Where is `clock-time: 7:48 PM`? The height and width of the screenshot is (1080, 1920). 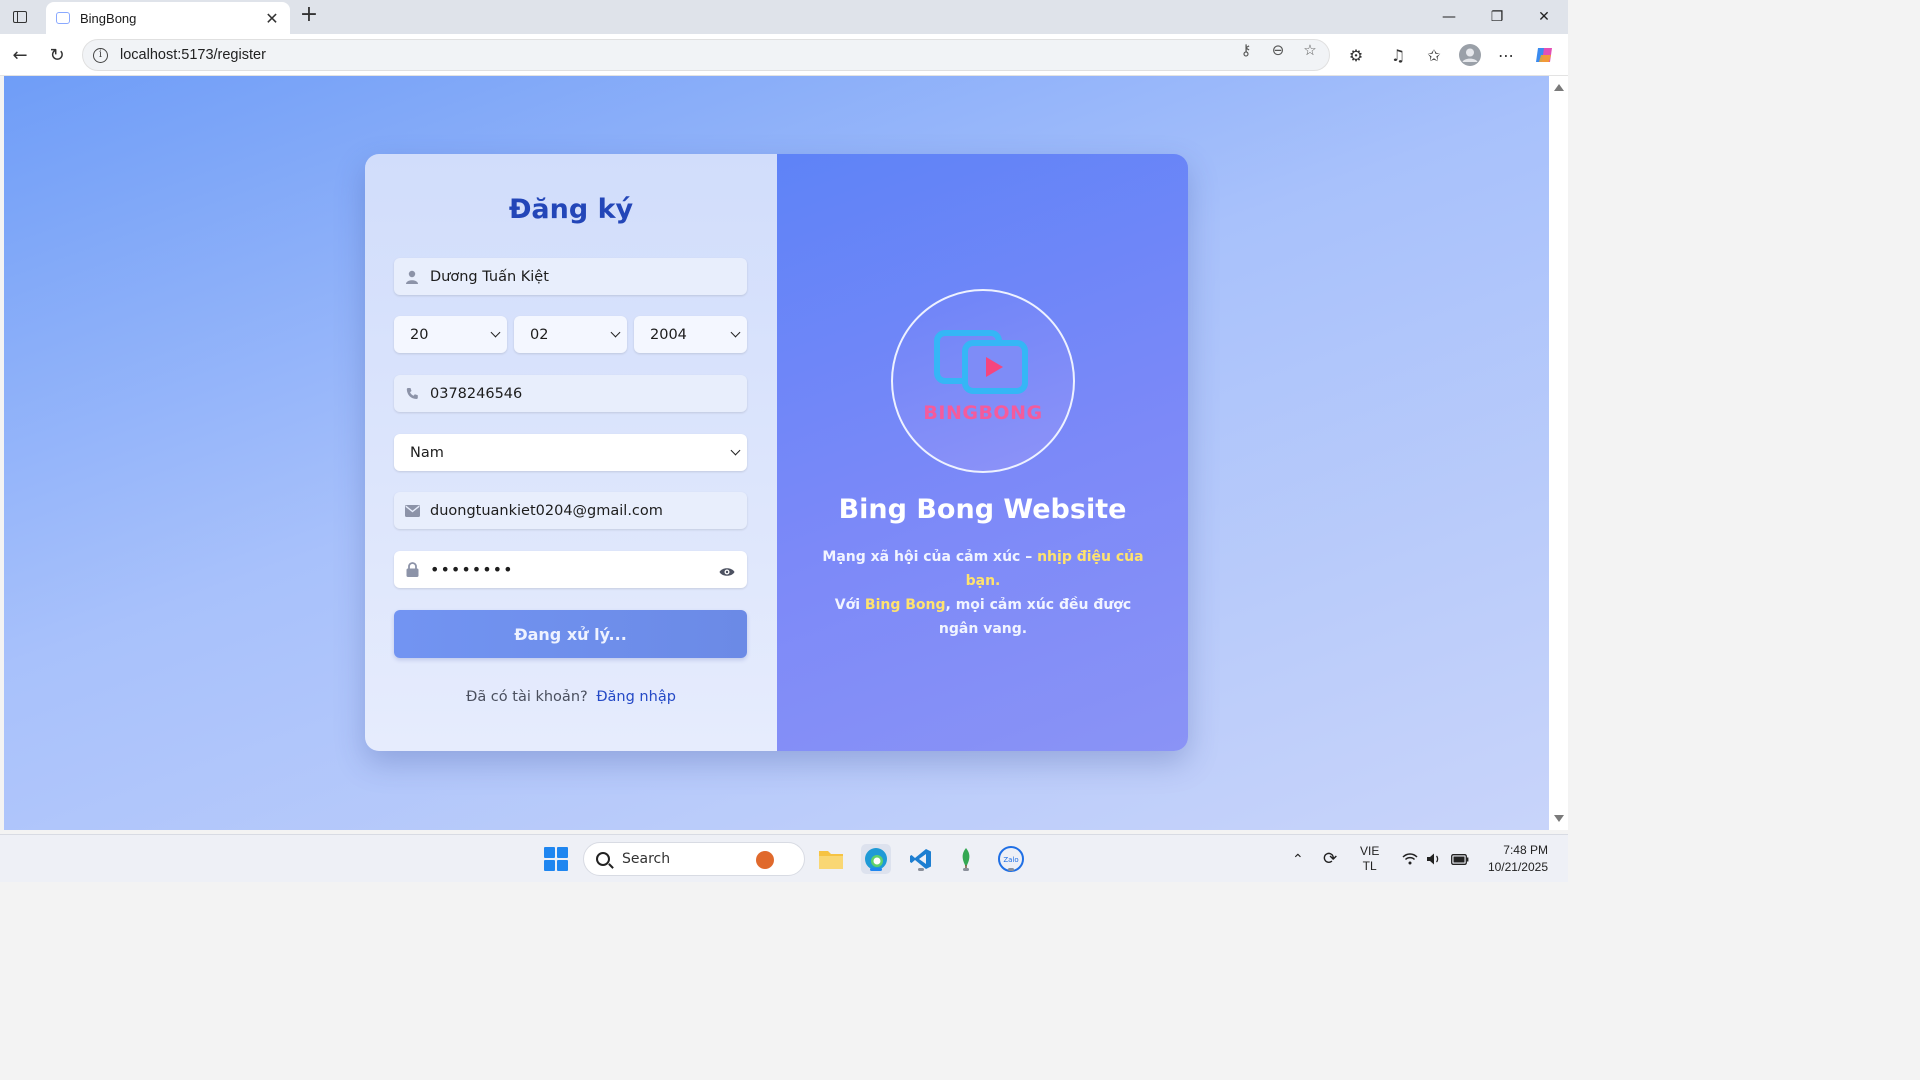 clock-time: 7:48 PM is located at coordinates (1525, 850).